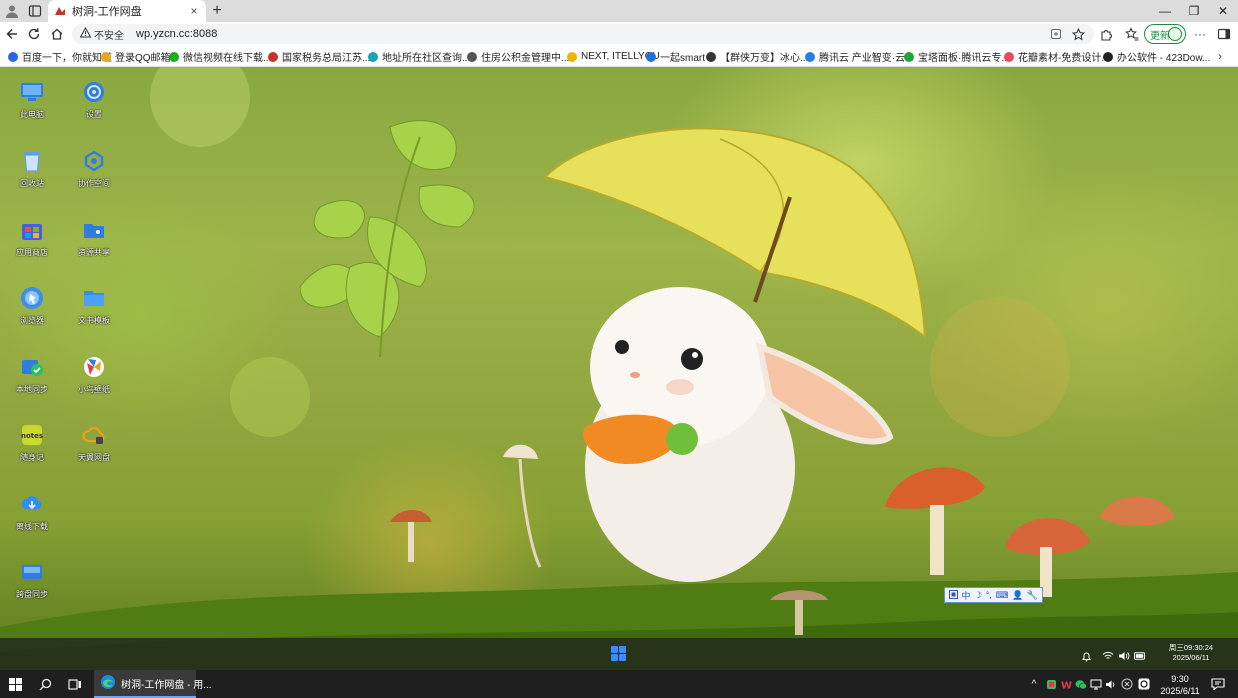 This screenshot has height=698, width=1238. What do you see at coordinates (1224, 34) in the screenshot?
I see `sidebar-toggle-icon` at bounding box center [1224, 34].